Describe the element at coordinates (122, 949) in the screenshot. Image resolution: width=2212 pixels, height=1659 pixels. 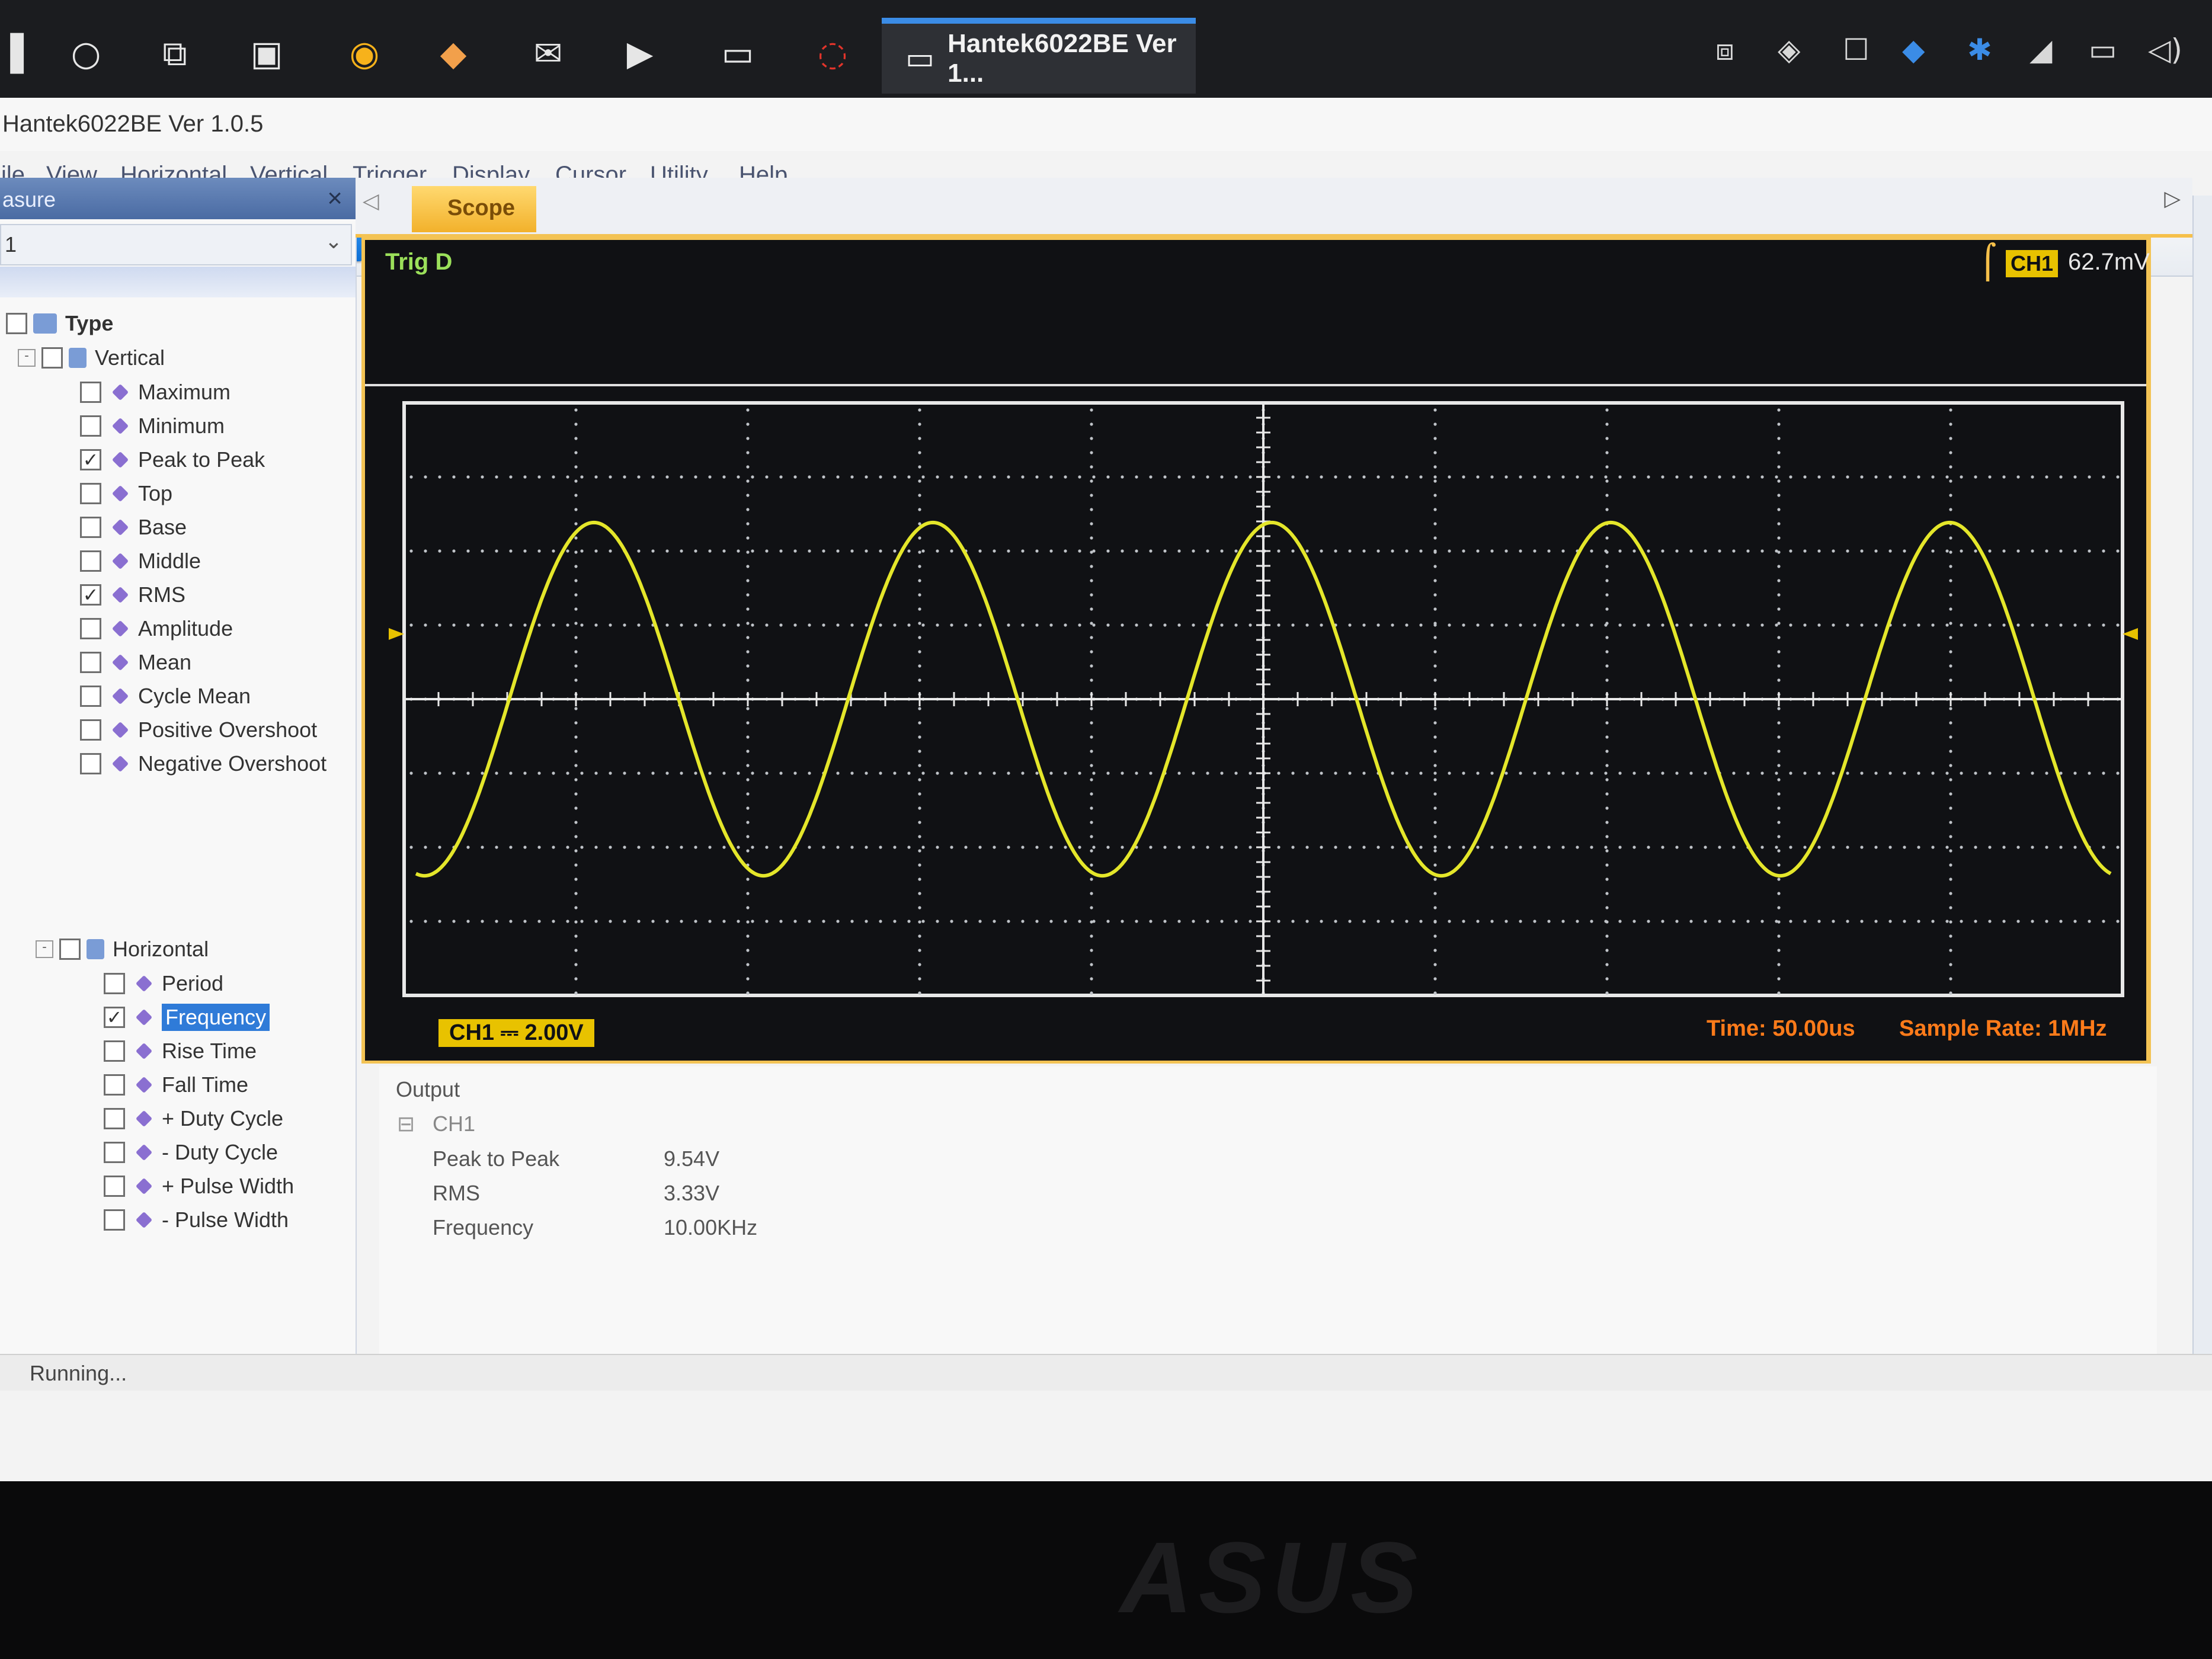
I see `tree-group-horizontal: - Horizontal` at that location.